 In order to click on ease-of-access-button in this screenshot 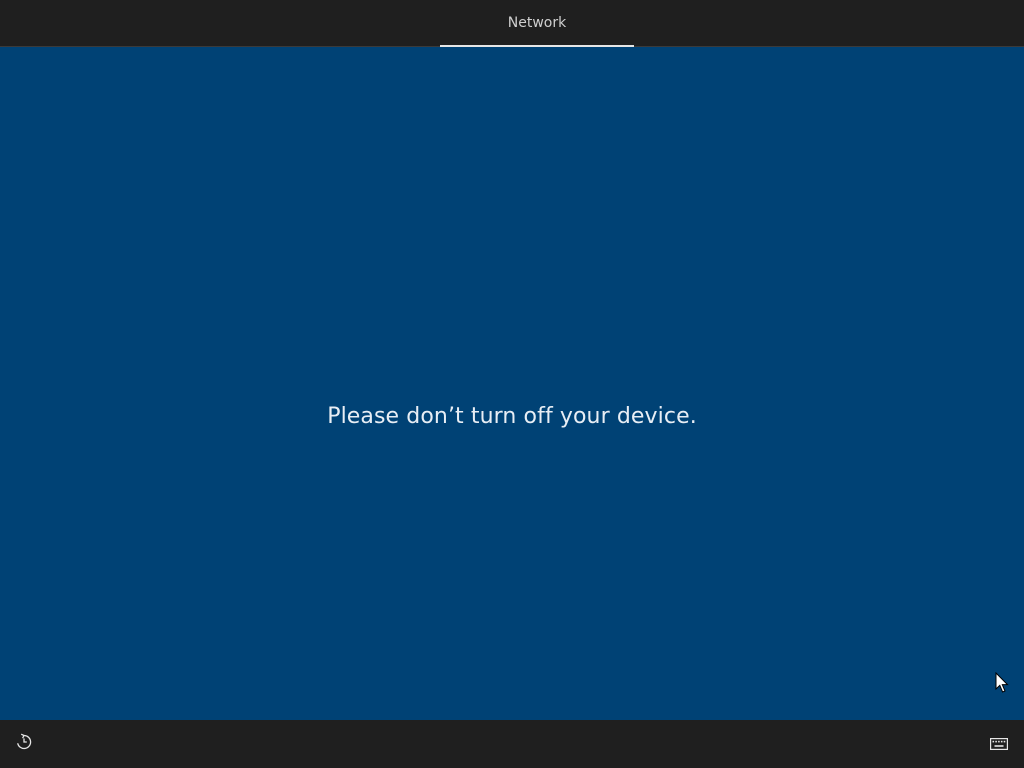, I will do `click(24, 744)`.